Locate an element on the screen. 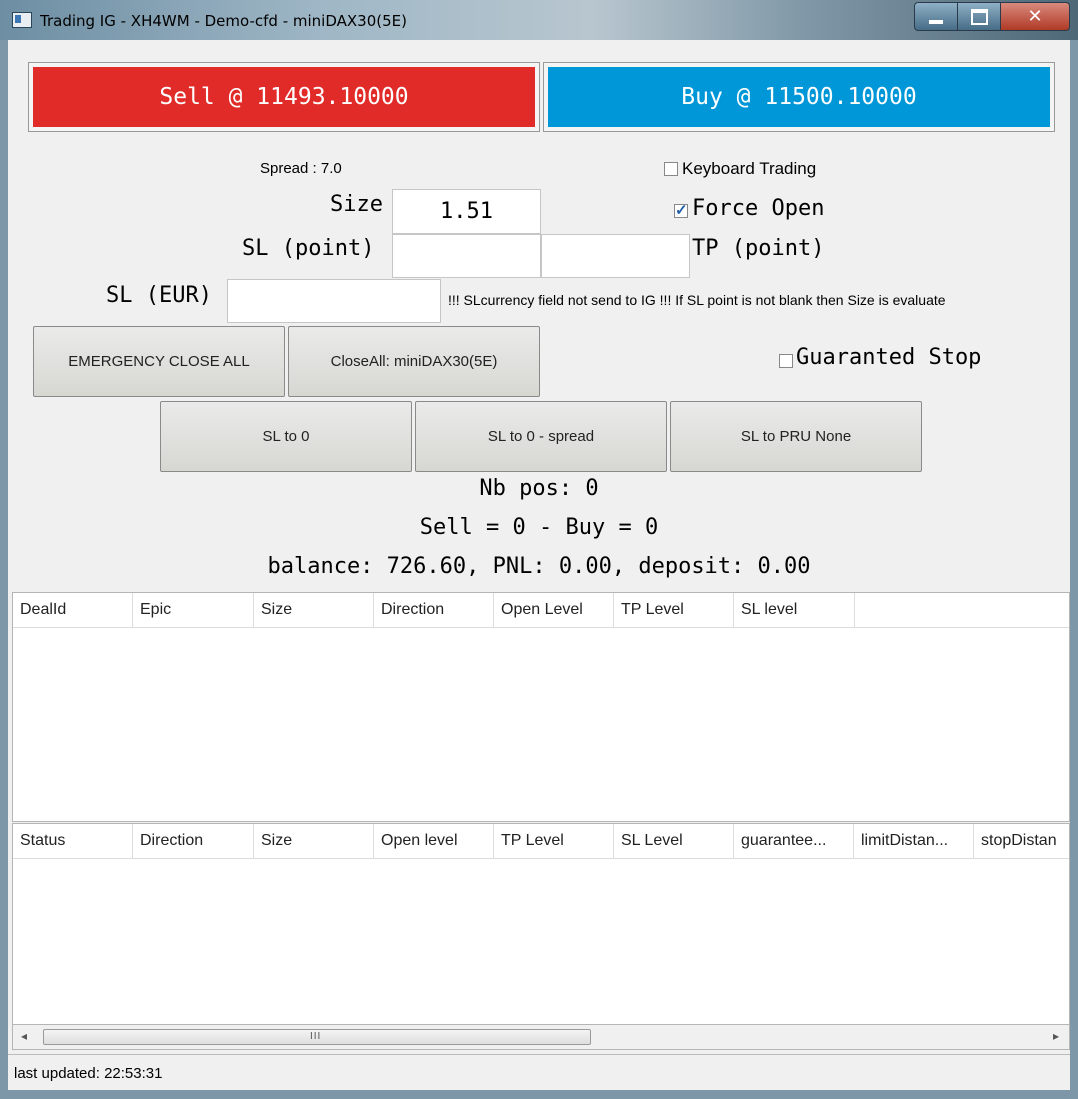 The height and width of the screenshot is (1099, 1078). guaranteed-stop-label: Guaranted Stop is located at coordinates (889, 357).